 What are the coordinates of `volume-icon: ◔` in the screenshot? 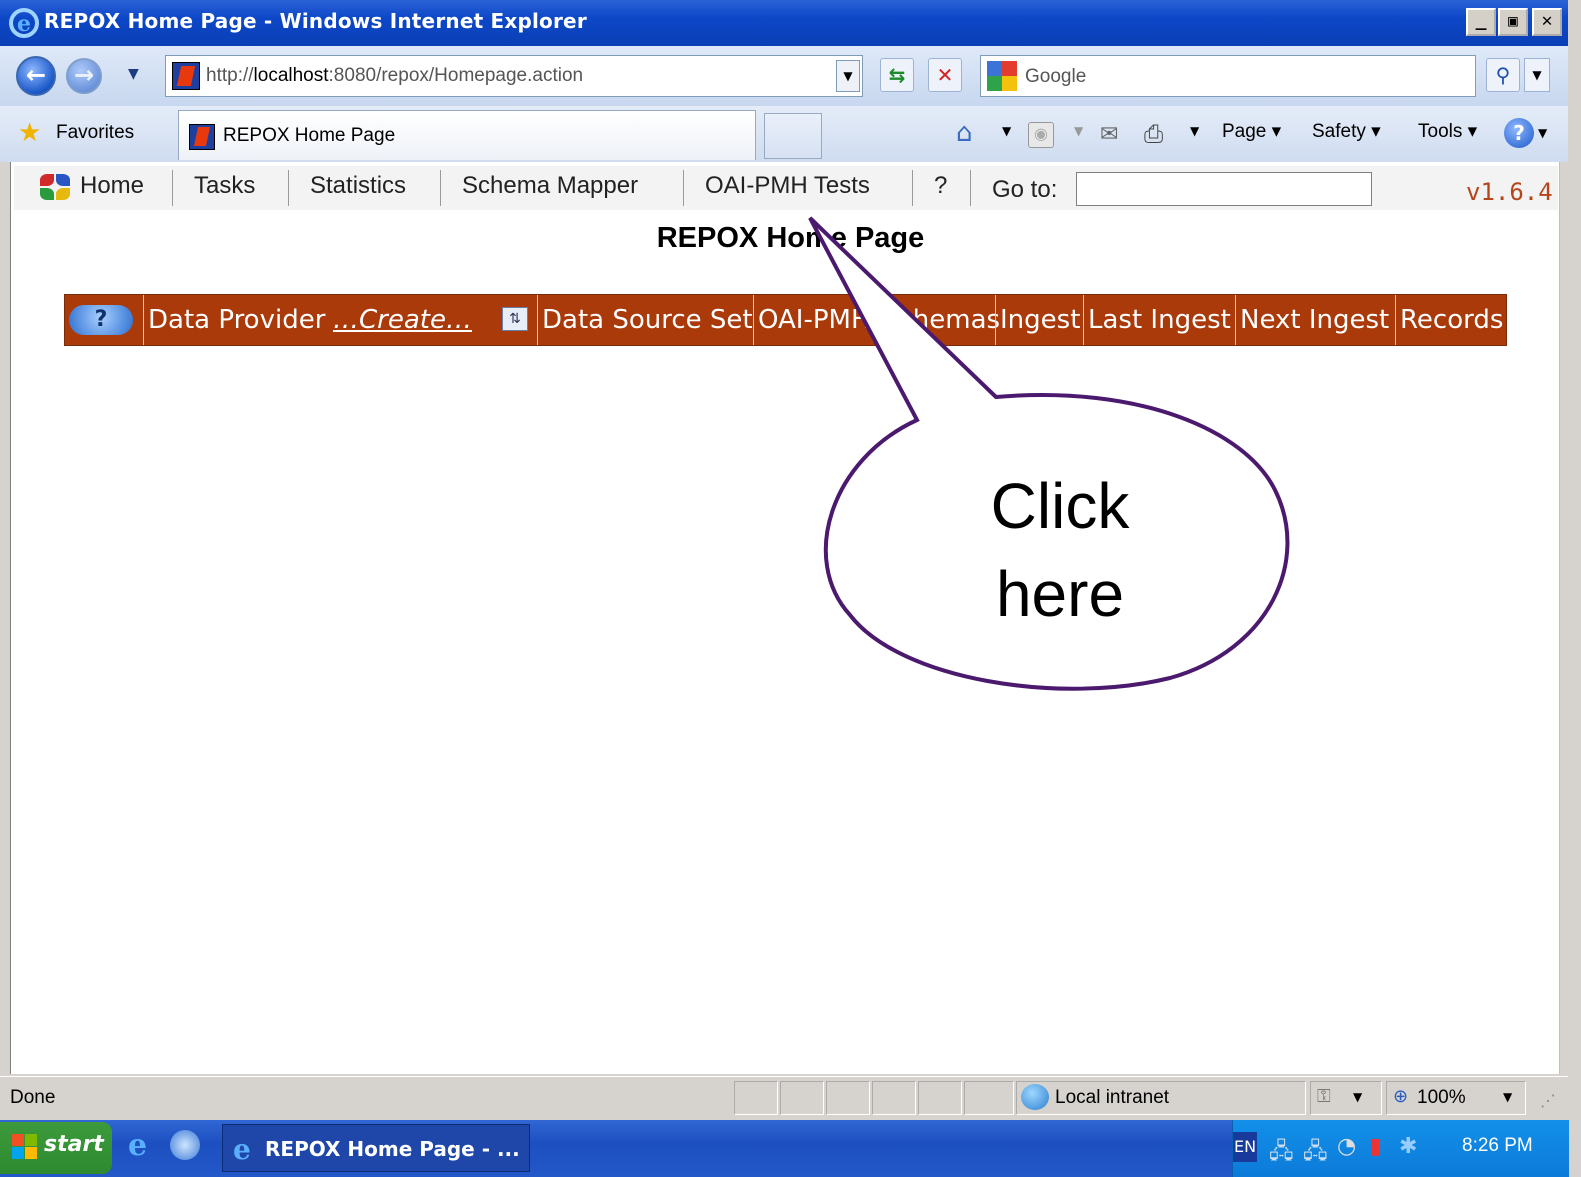 It's located at (1346, 1146).